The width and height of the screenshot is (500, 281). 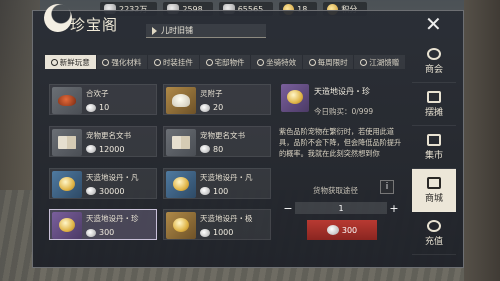 What do you see at coordinates (154, 30) in the screenshot?
I see `arrow-icon` at bounding box center [154, 30].